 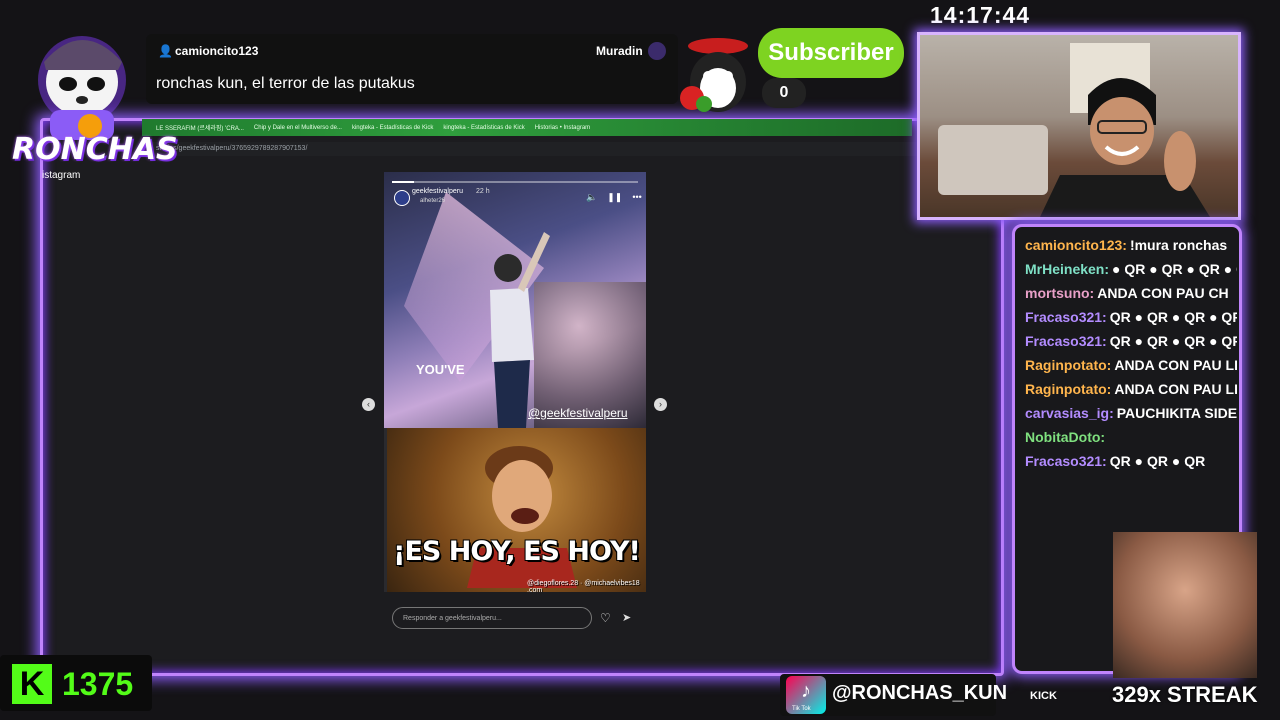 I want to click on chat-username: carvasias_ig:, so click(x=1069, y=413).